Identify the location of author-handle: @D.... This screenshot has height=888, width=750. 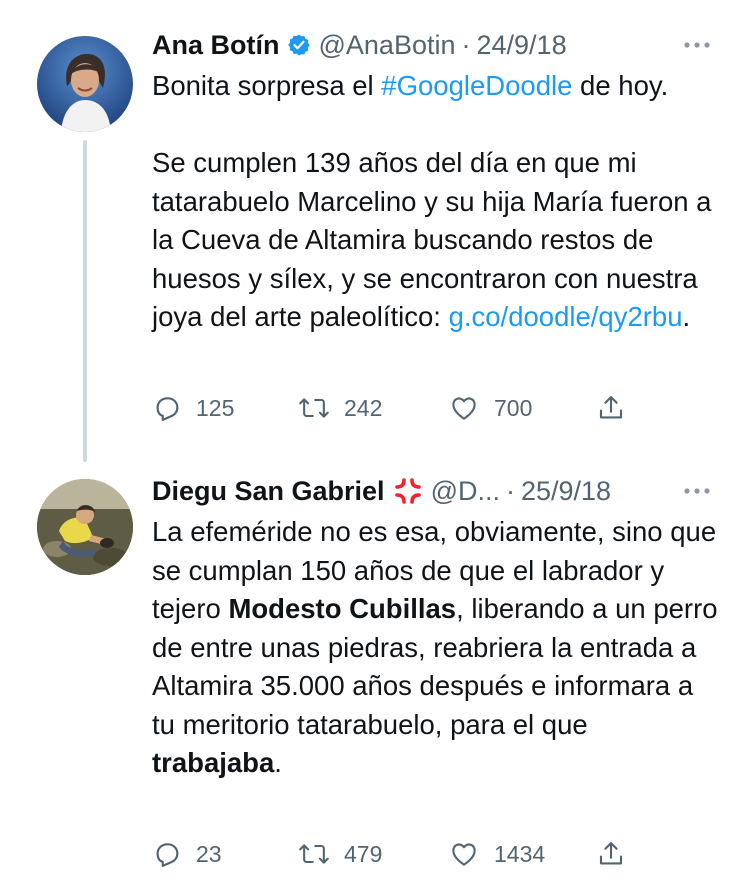
(465, 491).